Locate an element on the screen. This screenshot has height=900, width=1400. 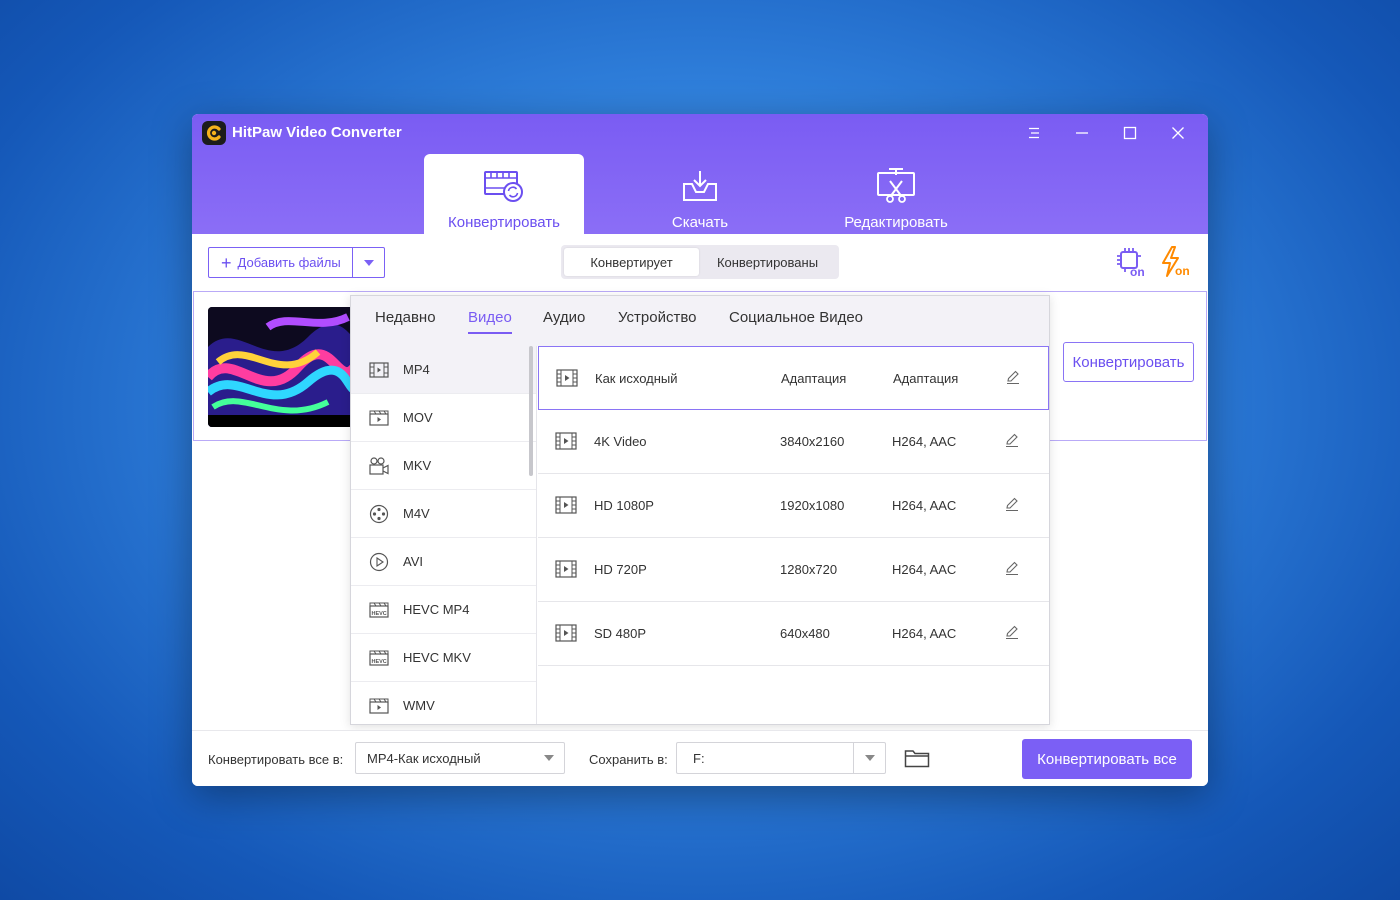
add-files-label: Добавить файлы is located at coordinates (289, 262).